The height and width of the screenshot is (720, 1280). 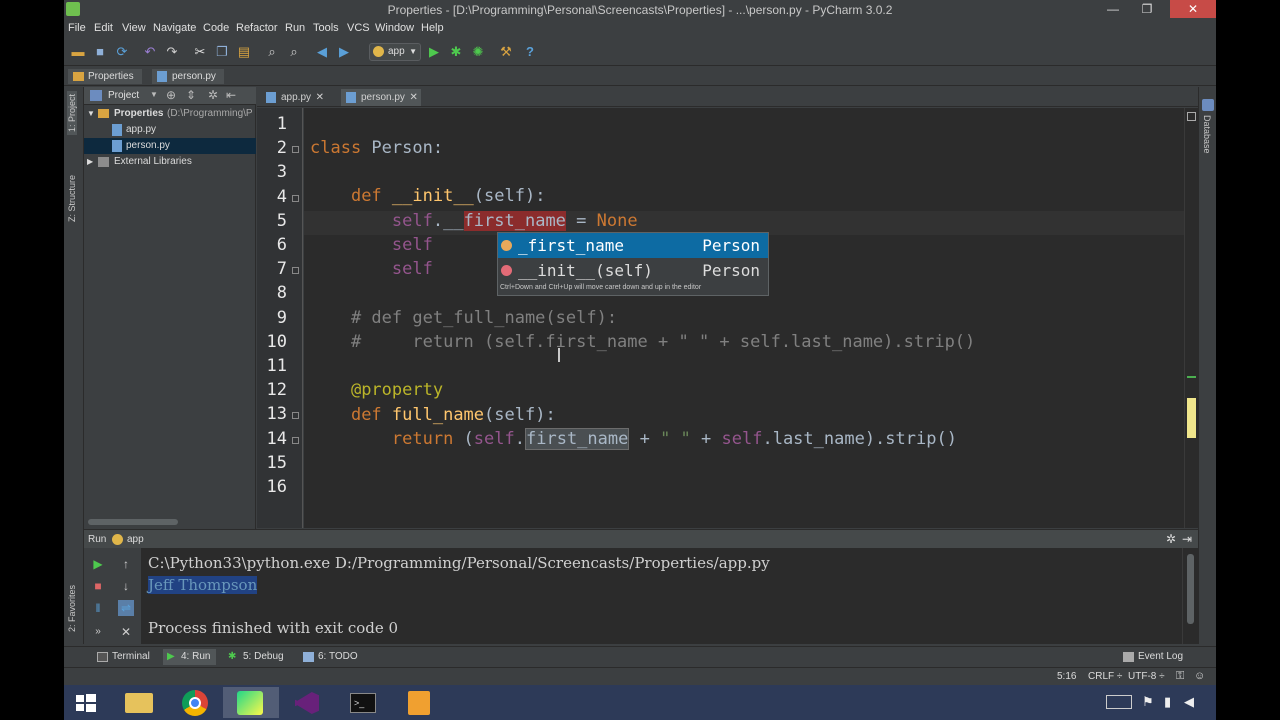 I want to click on tree-item-external-libraries: ▶ External Libraries, so click(x=170, y=162).